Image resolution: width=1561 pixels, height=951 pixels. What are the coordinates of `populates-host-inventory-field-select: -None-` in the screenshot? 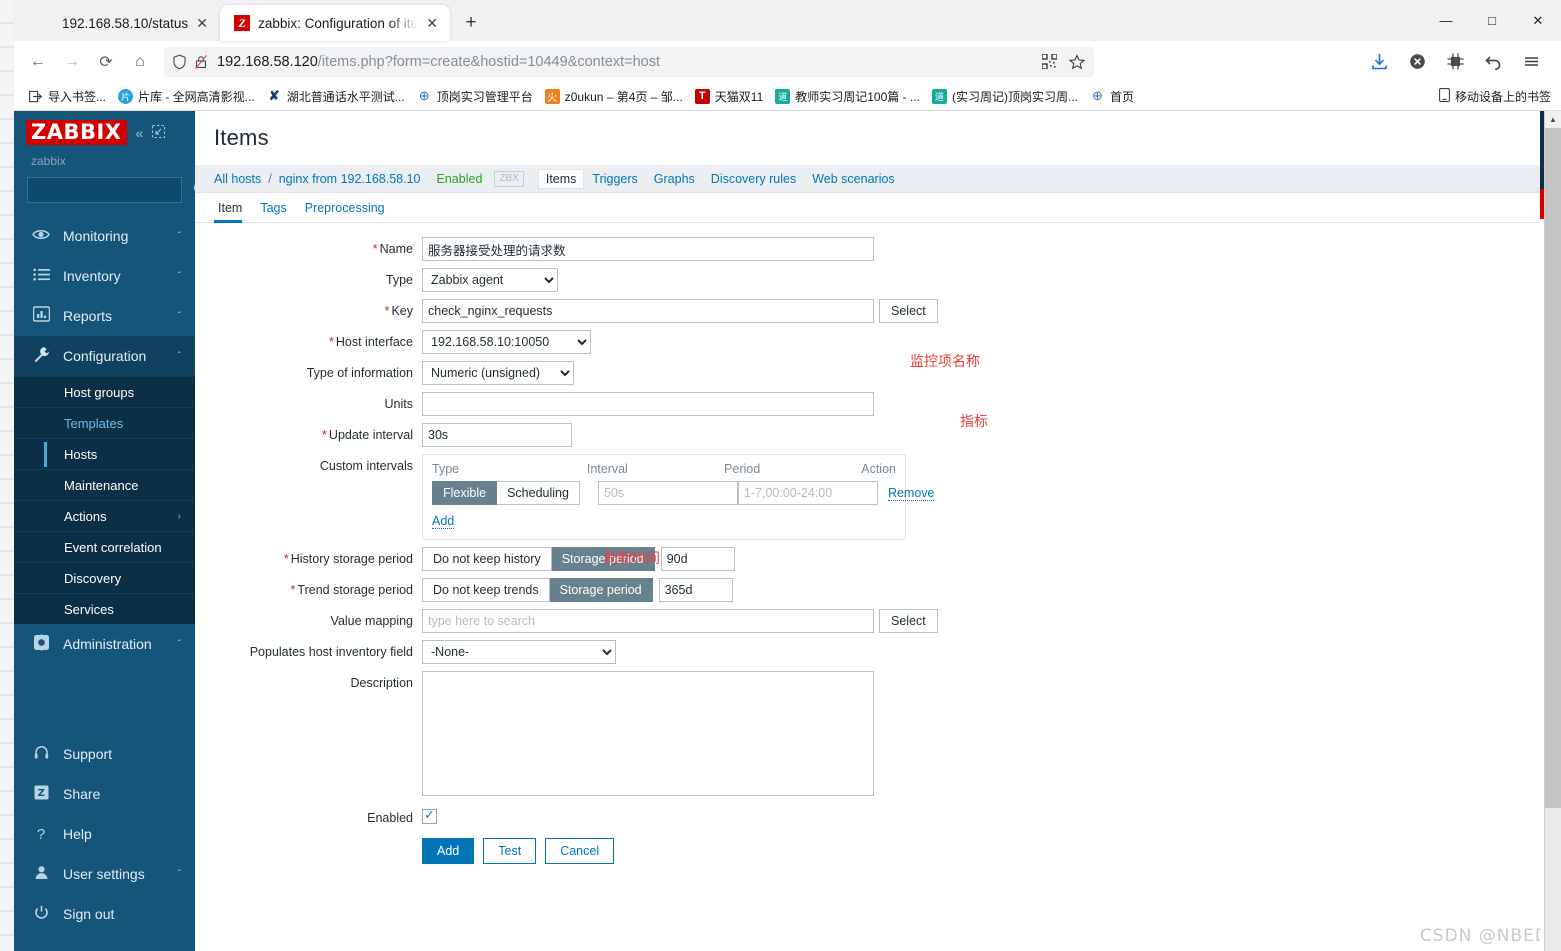 It's located at (519, 652).